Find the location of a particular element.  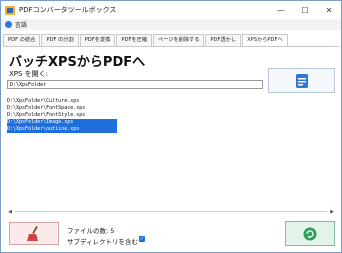

open-file-button is located at coordinates (301, 80).